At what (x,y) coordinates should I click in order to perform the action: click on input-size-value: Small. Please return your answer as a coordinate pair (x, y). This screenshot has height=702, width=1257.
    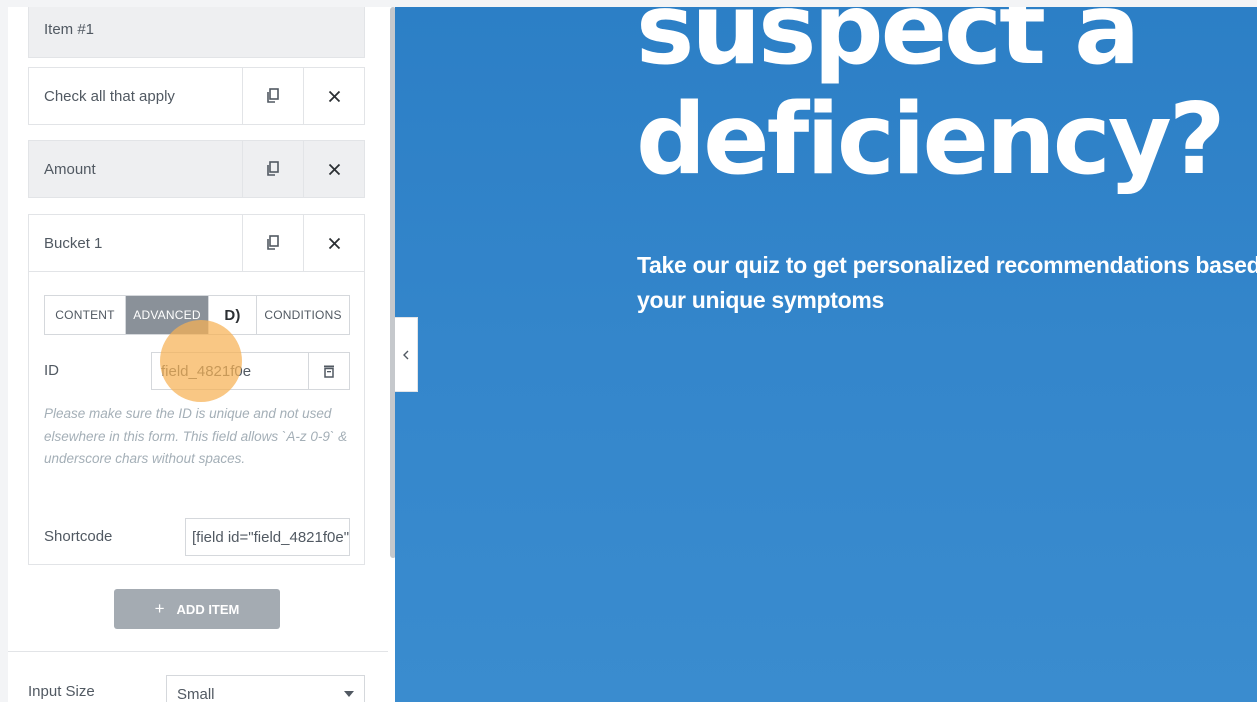
    Looking at the image, I should click on (196, 693).